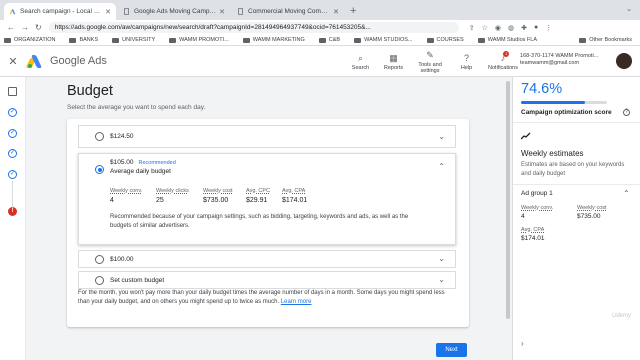 This screenshot has width=640, height=360. I want to click on budget-option: $100.00 ⌄, so click(267, 259).